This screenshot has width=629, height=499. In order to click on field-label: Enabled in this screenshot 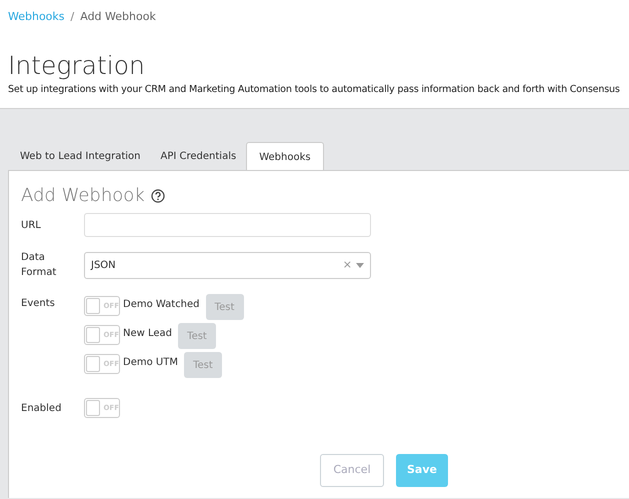, I will do `click(41, 409)`.